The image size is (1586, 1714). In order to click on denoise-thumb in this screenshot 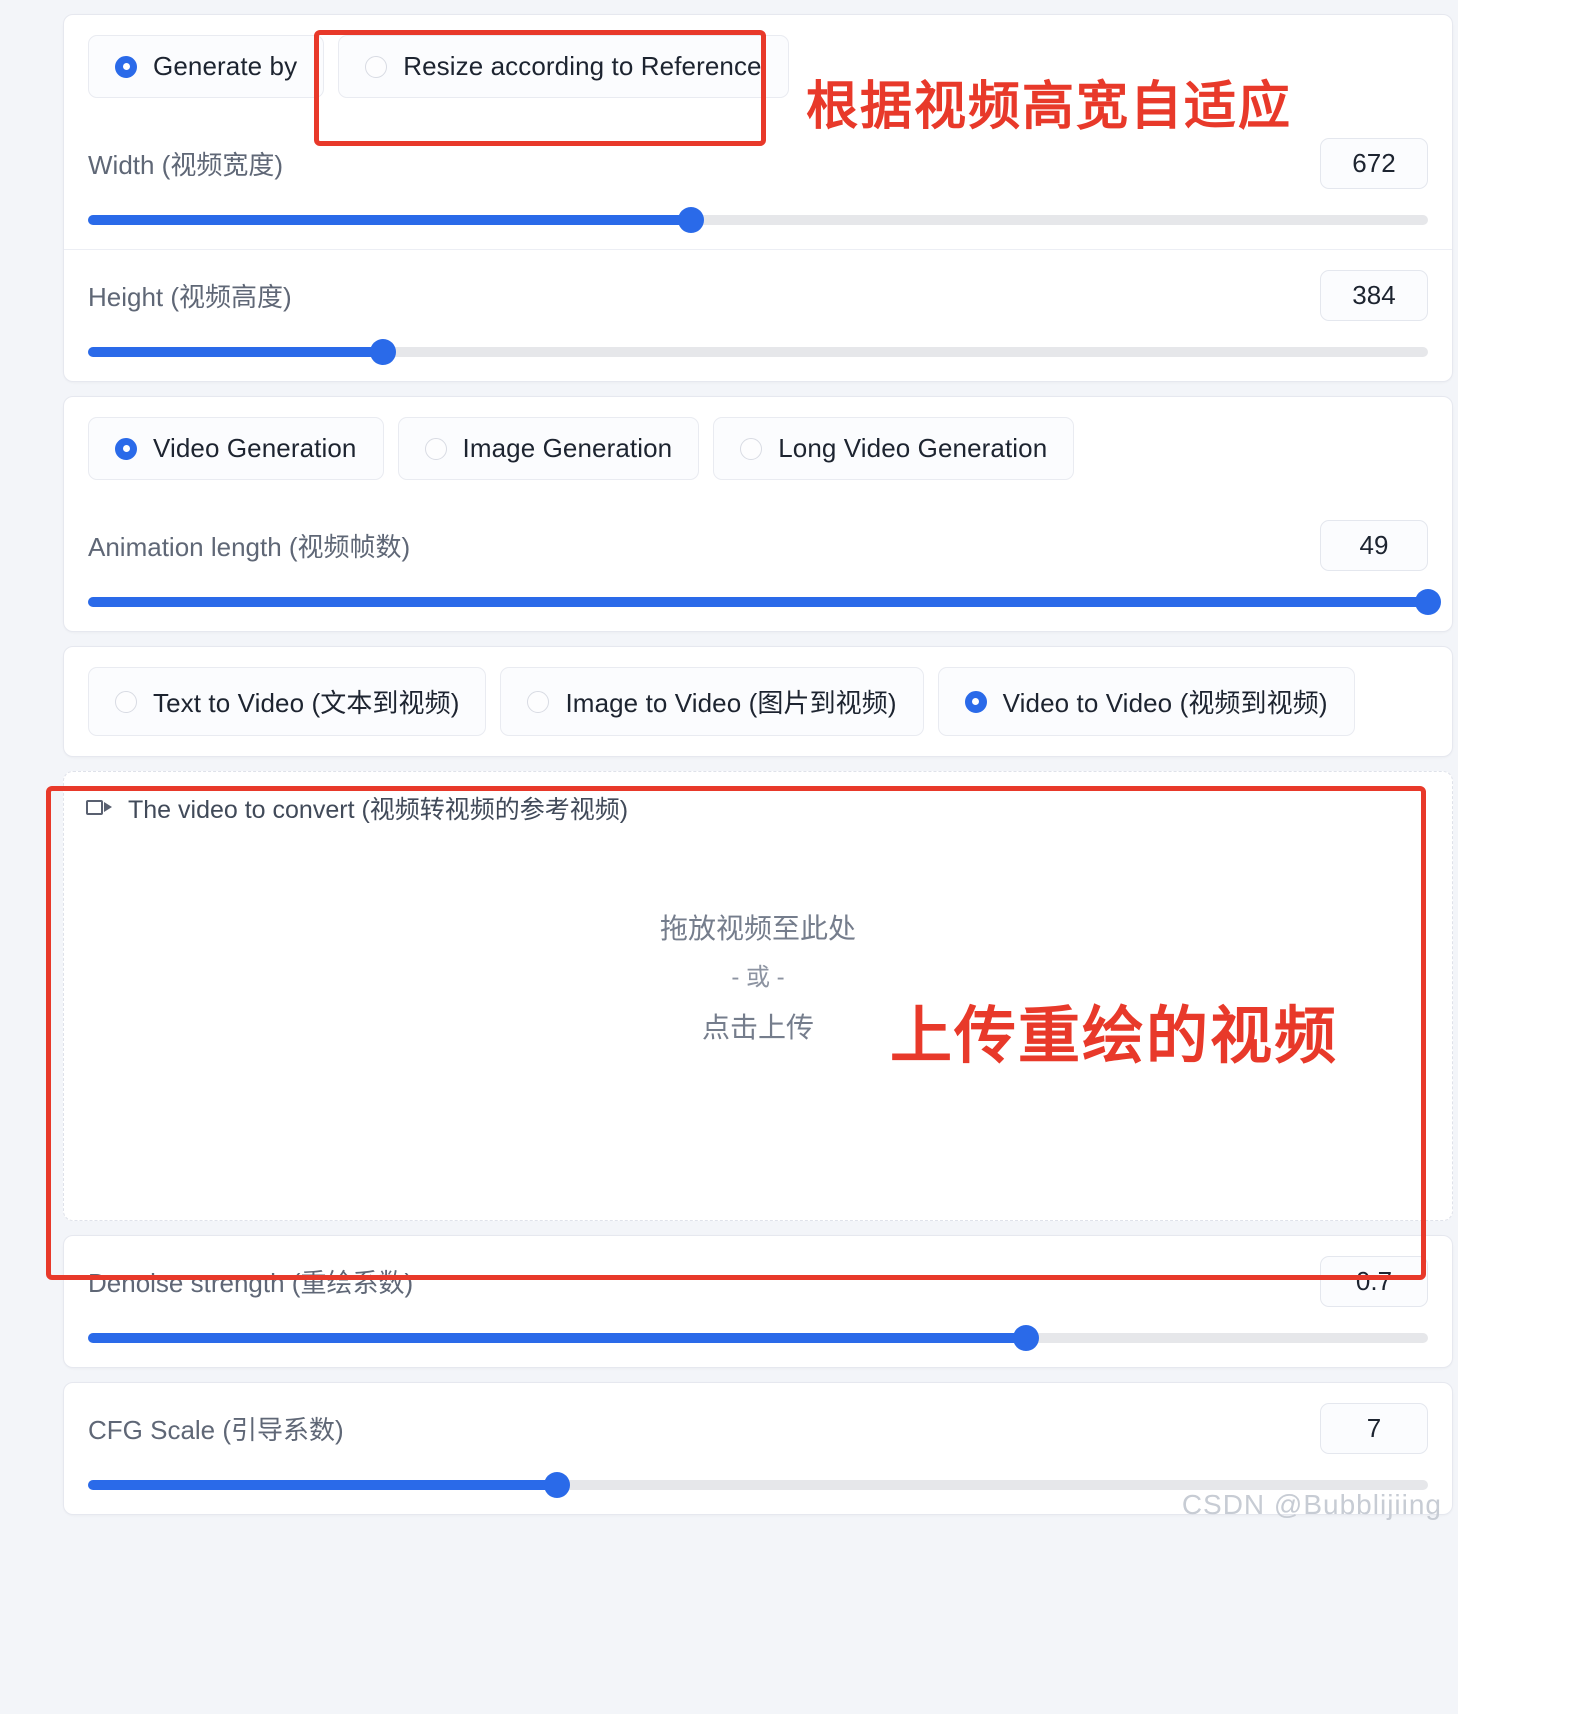, I will do `click(1026, 1338)`.